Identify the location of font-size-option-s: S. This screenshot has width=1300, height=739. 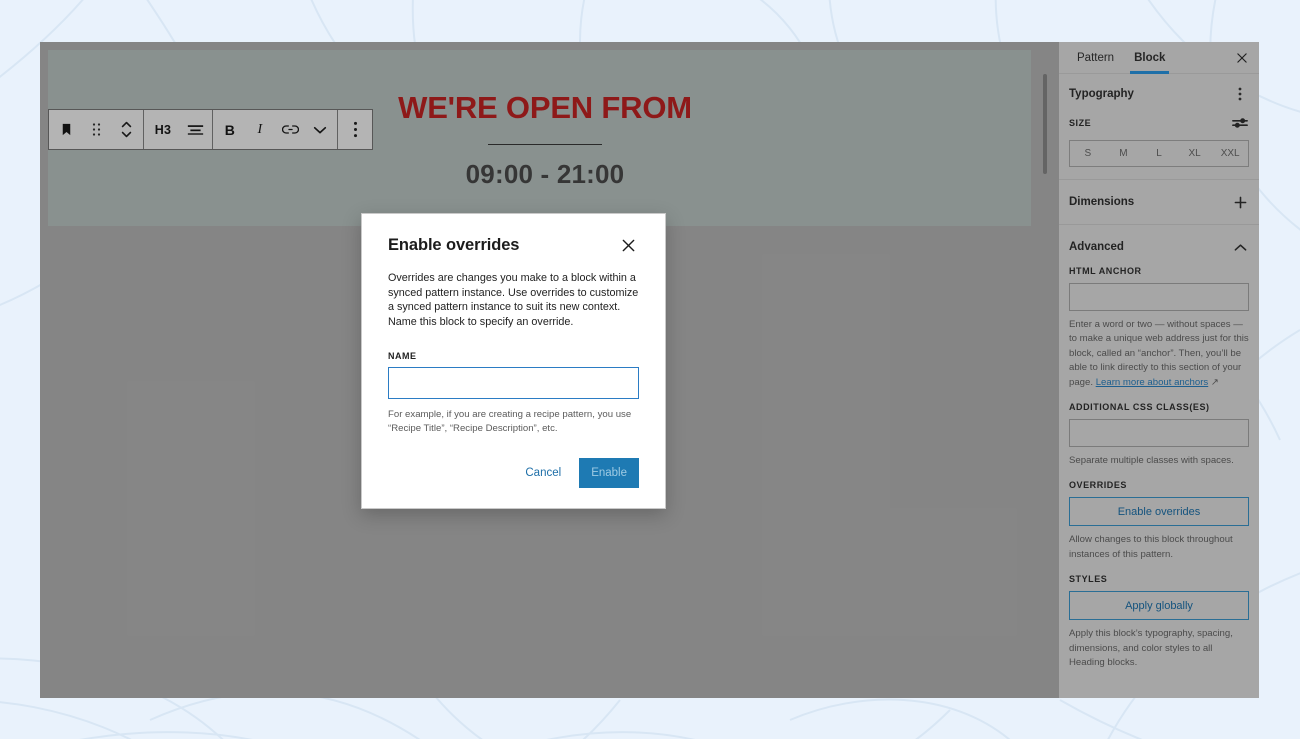
(1088, 153).